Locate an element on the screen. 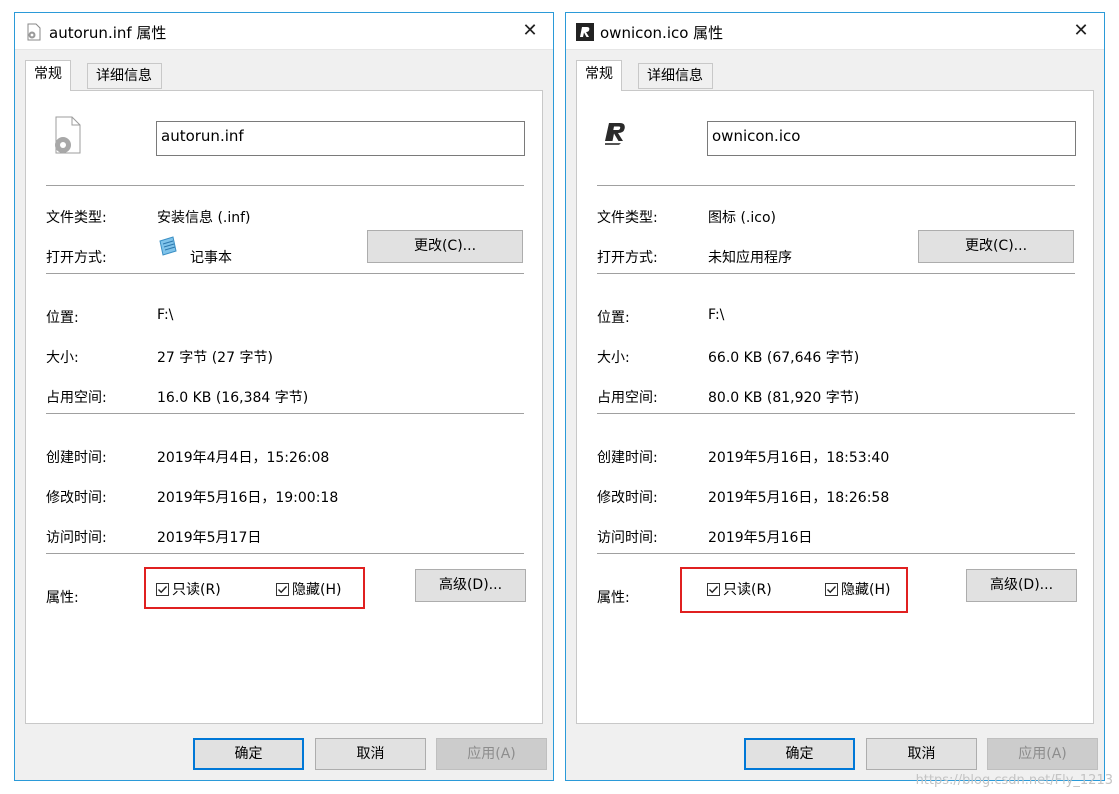 The image size is (1119, 794). notepad-icon is located at coordinates (168, 246).